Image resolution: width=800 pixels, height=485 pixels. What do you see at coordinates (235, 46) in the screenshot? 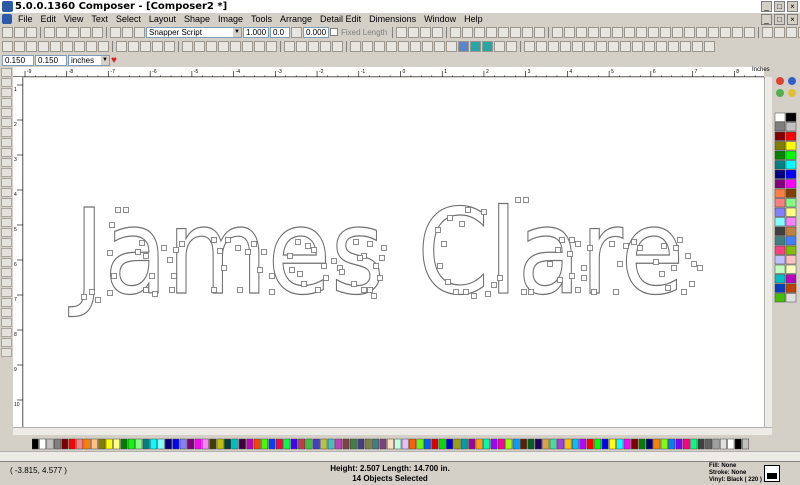
I see `polygon-icon` at bounding box center [235, 46].